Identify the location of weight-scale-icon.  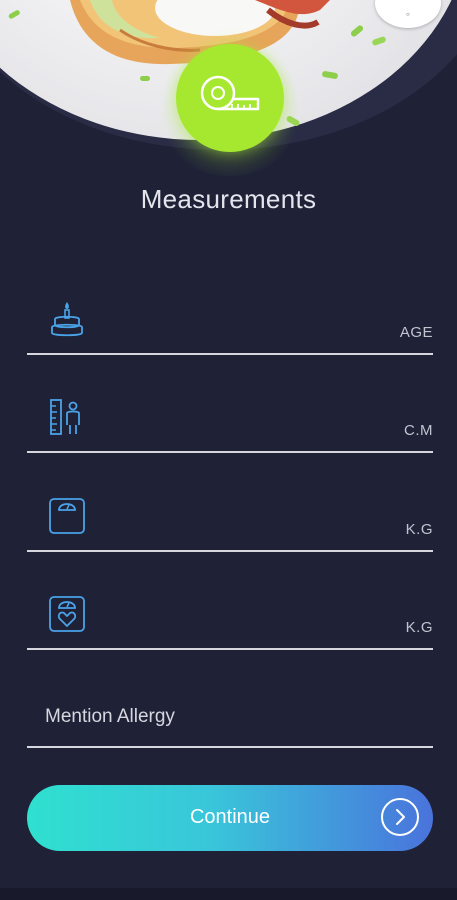
(67, 516).